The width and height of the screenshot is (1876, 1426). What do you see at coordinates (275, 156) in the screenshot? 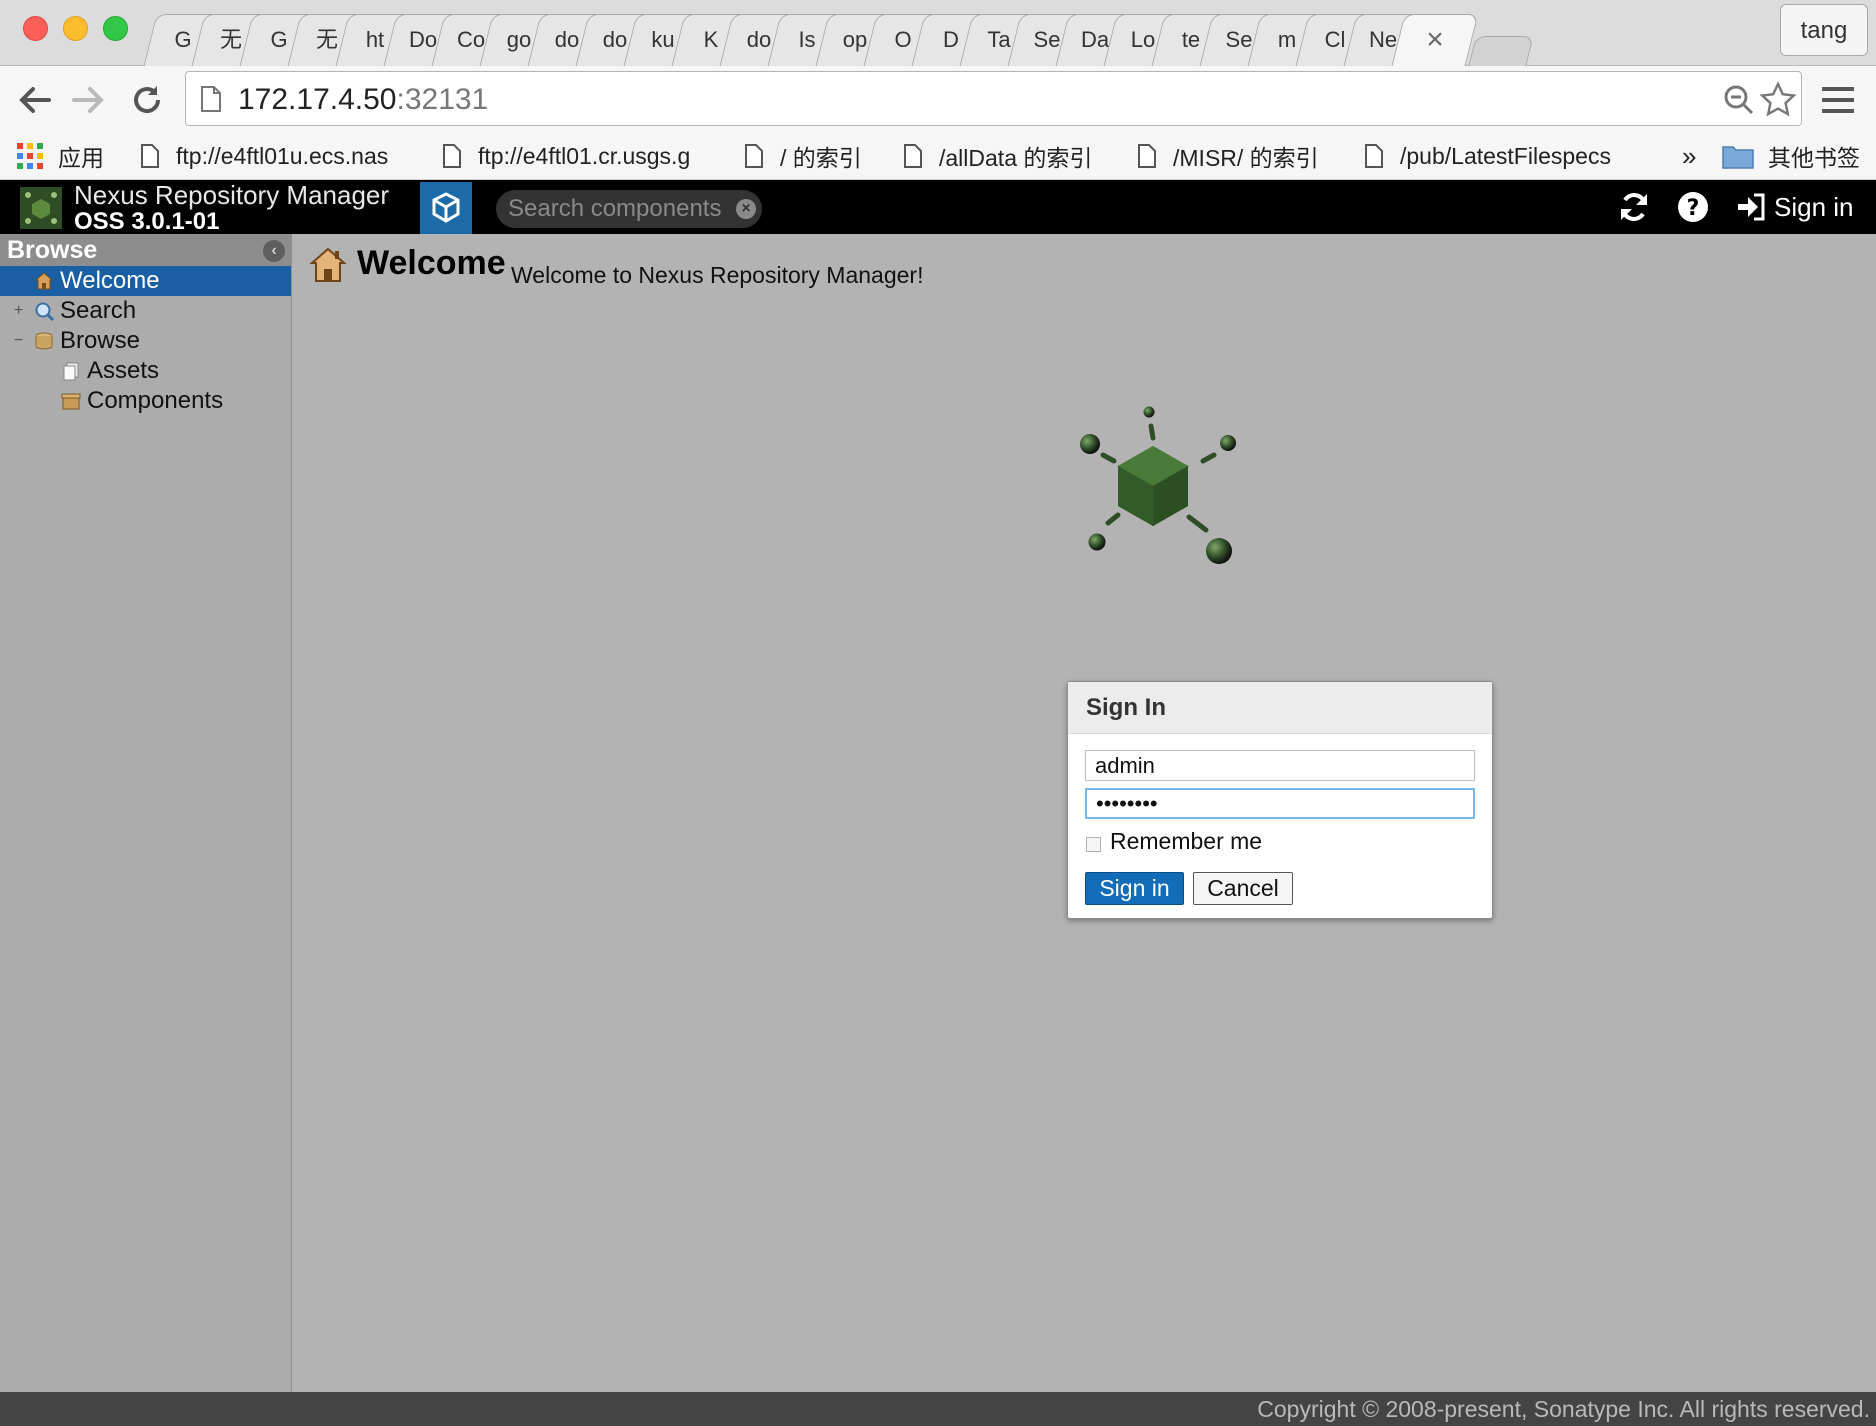
I see `bookmark-item: ftp://e4ftl01u.ecs.nas` at bounding box center [275, 156].